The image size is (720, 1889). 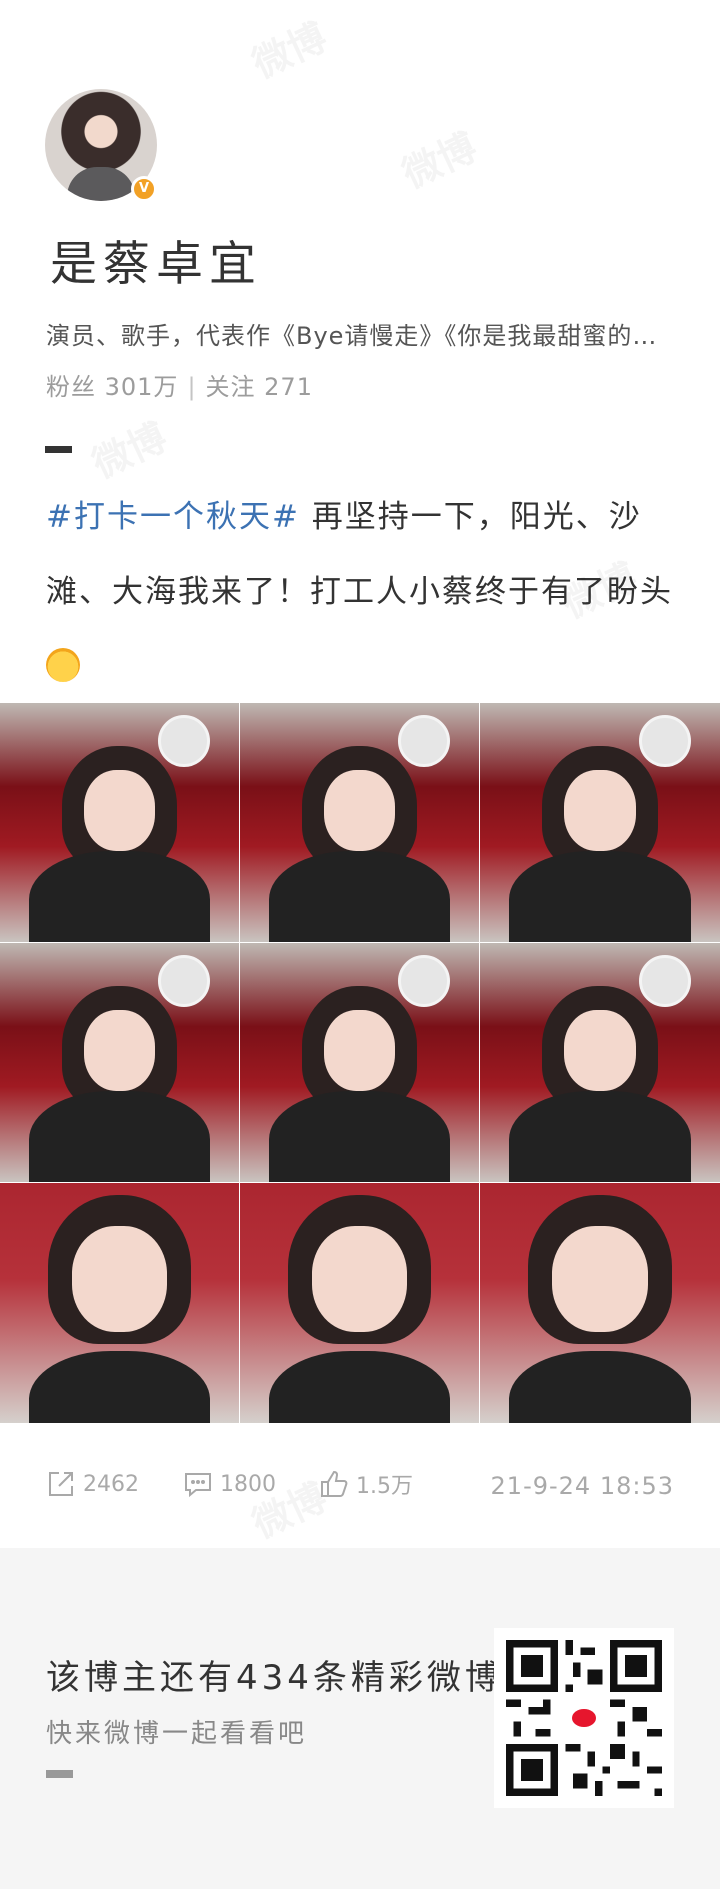 I want to click on following-count: 关注 271, so click(x=259, y=387).